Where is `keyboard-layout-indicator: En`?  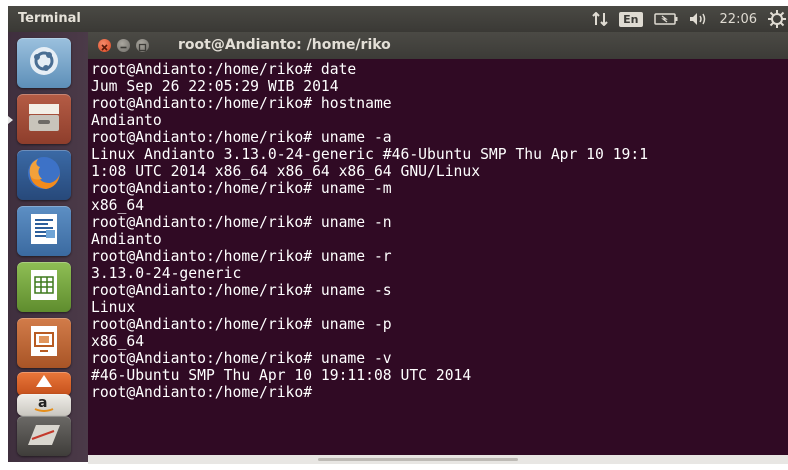 keyboard-layout-indicator: En is located at coordinates (631, 19).